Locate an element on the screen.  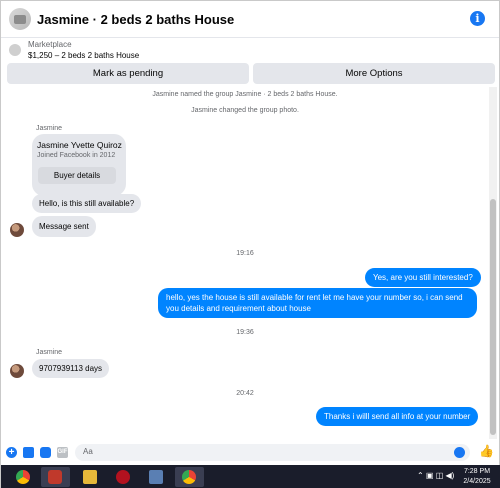
system-tray-icons: ⌃ ▣ ◫ ◀) is located at coordinates (435, 475).